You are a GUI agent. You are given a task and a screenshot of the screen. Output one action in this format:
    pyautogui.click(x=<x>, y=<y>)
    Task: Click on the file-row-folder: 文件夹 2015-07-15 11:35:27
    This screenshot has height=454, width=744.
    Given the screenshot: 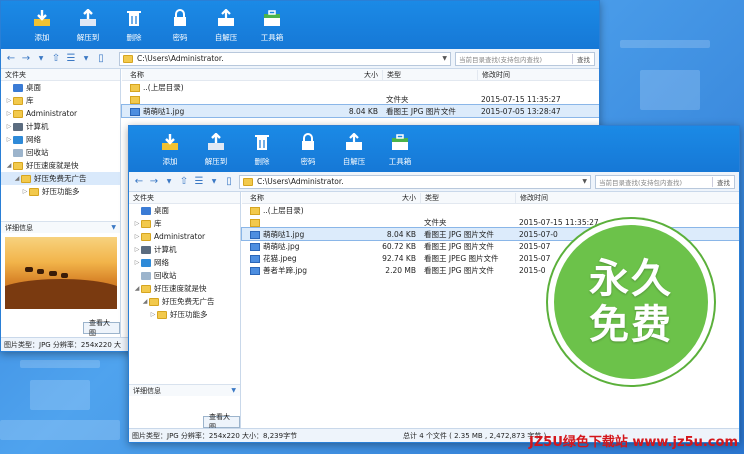 What is the action you would take?
    pyautogui.click(x=360, y=99)
    